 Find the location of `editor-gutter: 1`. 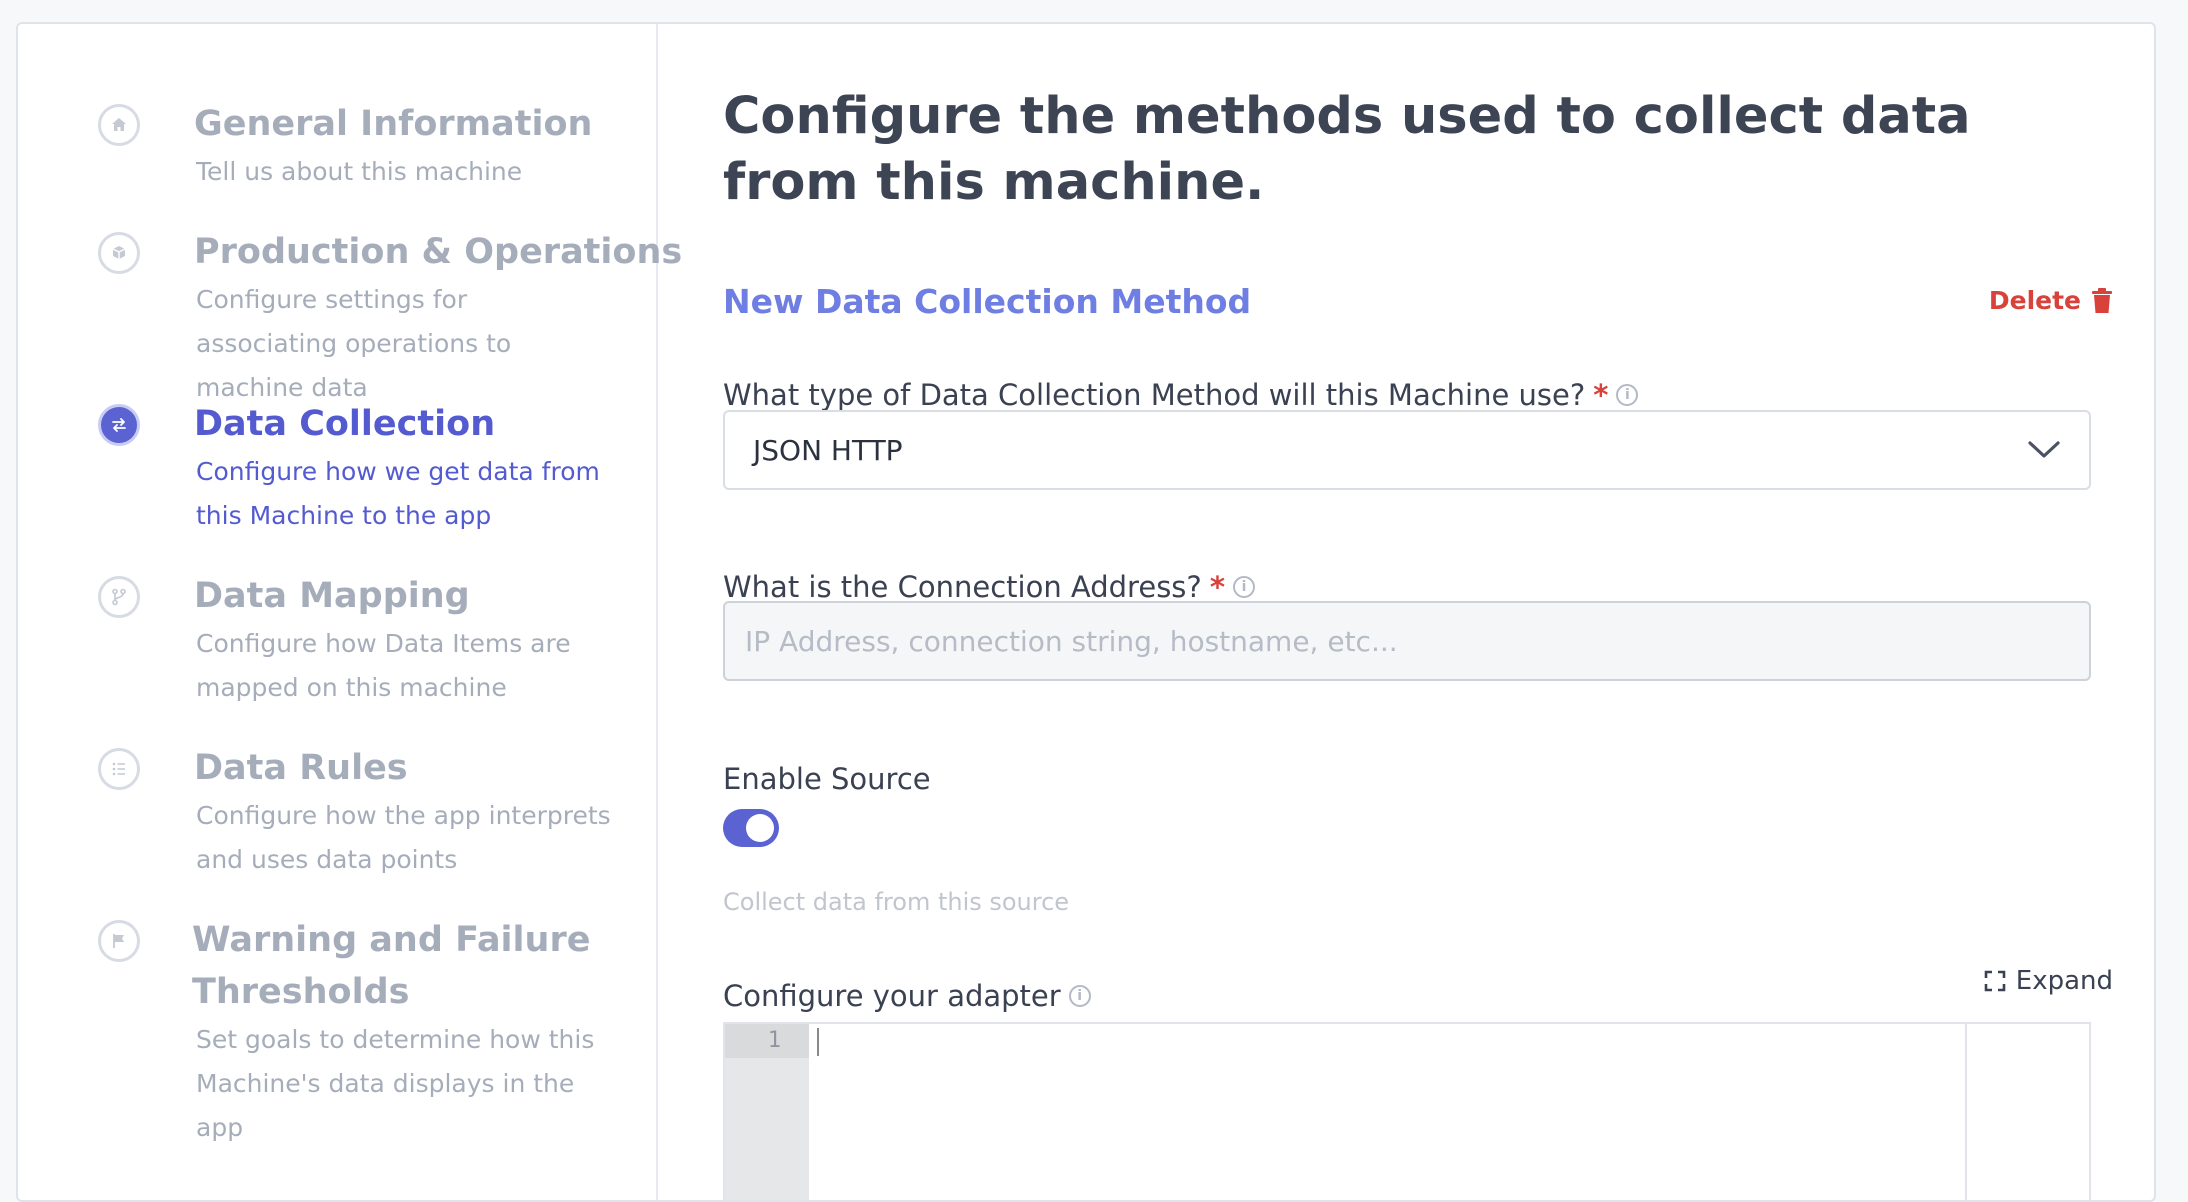

editor-gutter: 1 is located at coordinates (767, 1112).